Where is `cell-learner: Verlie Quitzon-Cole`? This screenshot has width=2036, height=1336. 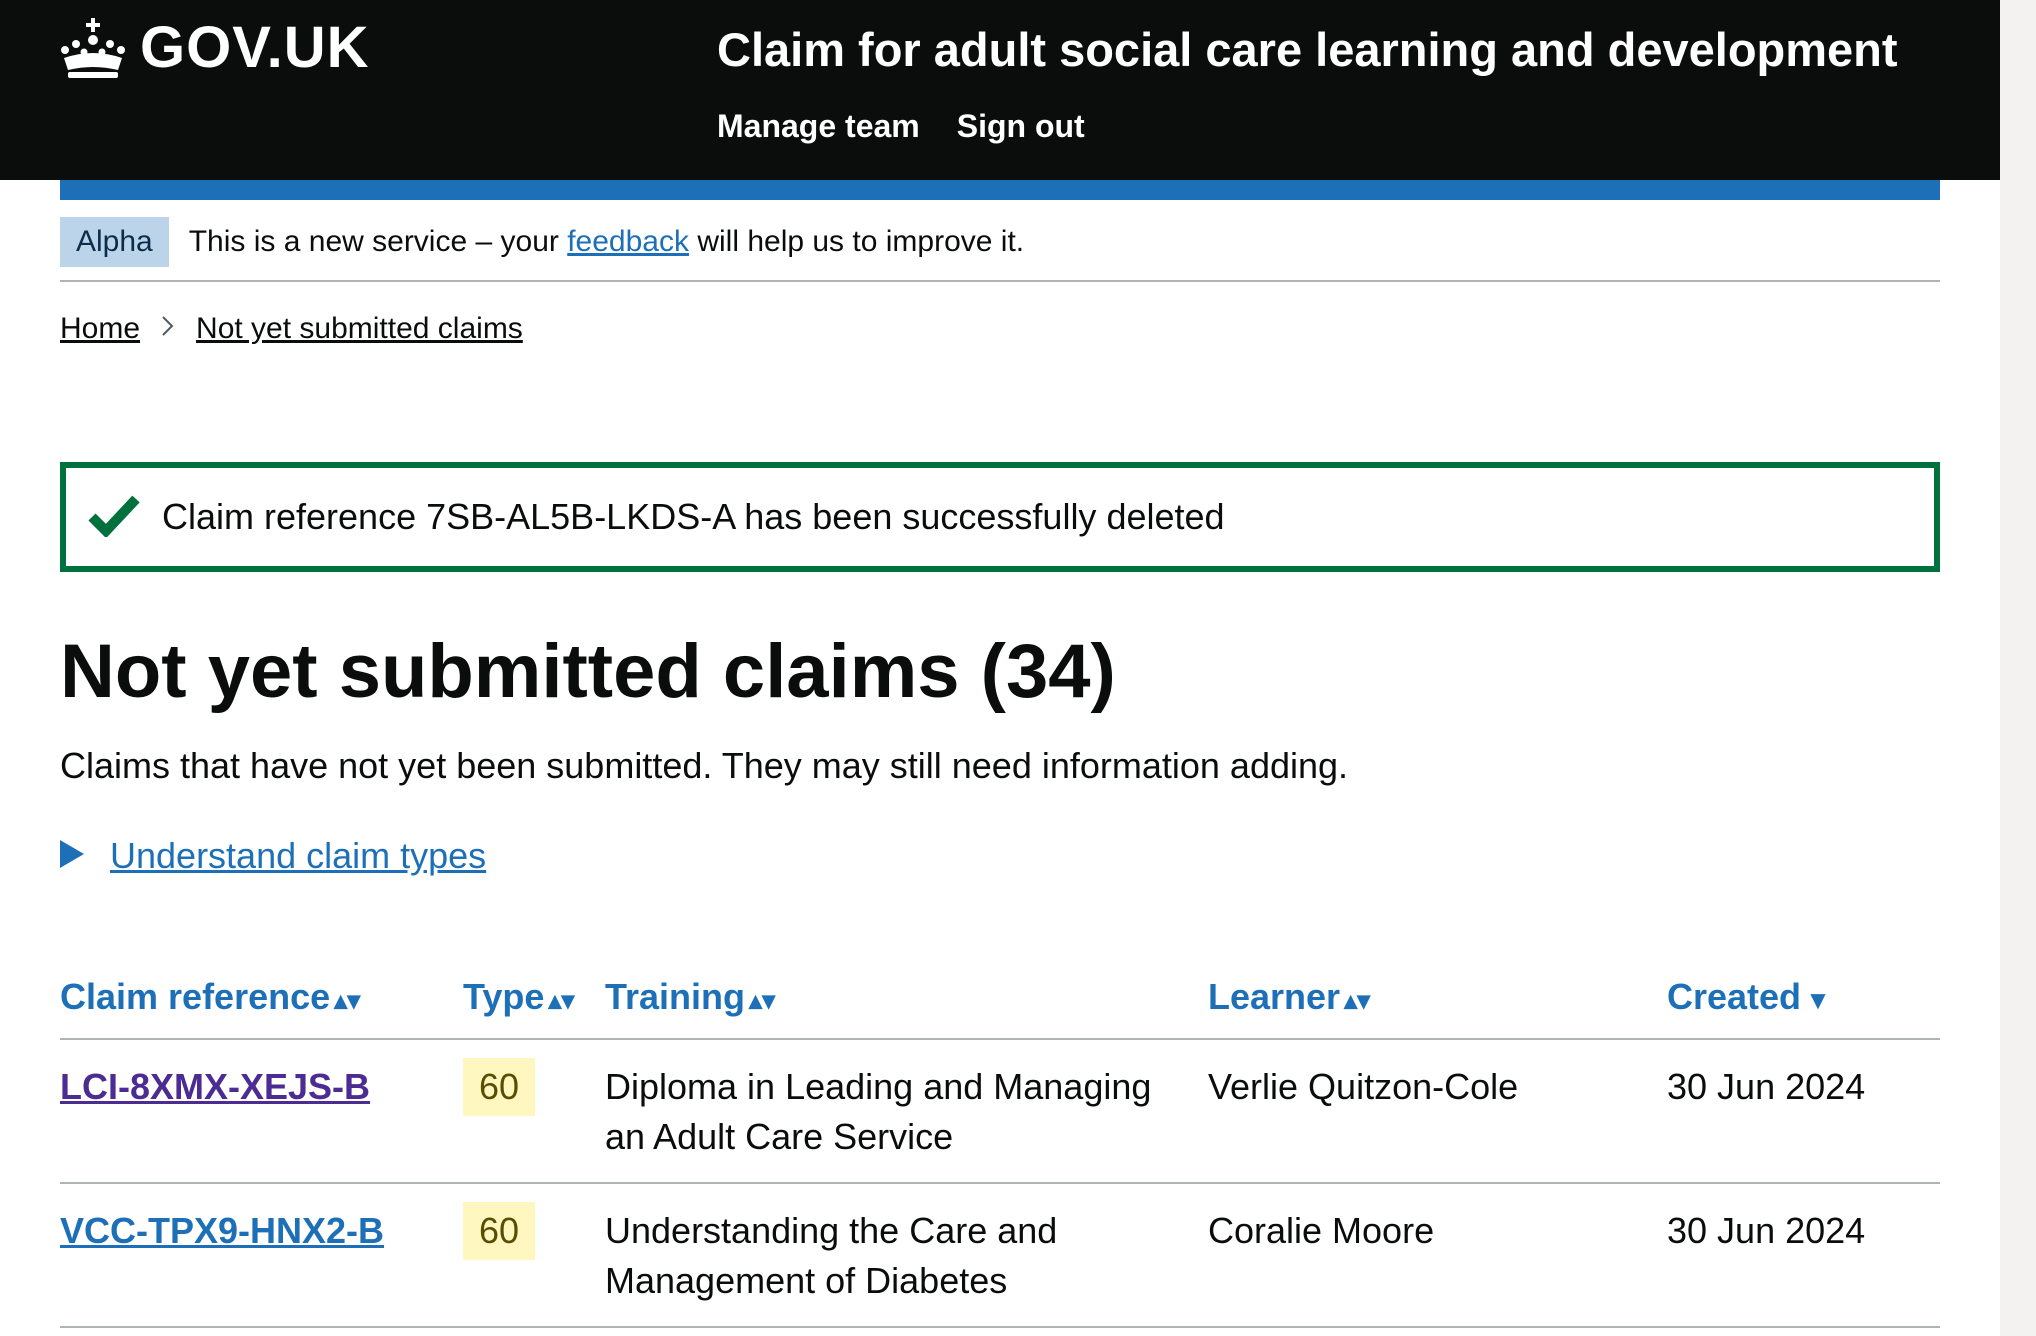
cell-learner: Verlie Quitzon-Cole is located at coordinates (1437, 1111).